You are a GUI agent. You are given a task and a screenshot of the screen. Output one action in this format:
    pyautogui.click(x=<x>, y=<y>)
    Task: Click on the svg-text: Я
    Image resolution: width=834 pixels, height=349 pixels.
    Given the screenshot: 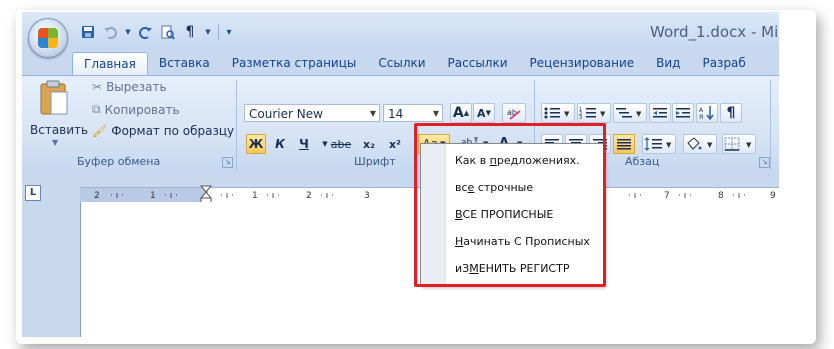 What is the action you would take?
    pyautogui.click(x=701, y=117)
    